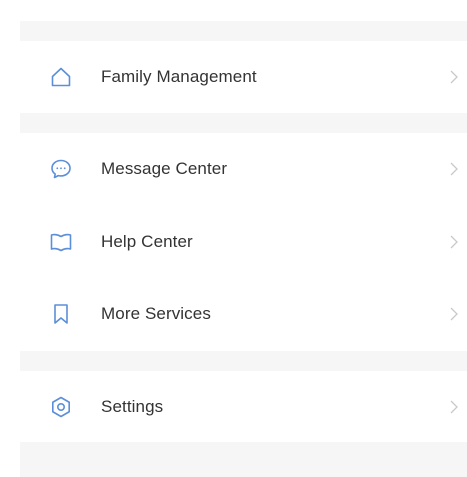 Image resolution: width=467 pixels, height=477 pixels. What do you see at coordinates (61, 77) in the screenshot?
I see `home-icon` at bounding box center [61, 77].